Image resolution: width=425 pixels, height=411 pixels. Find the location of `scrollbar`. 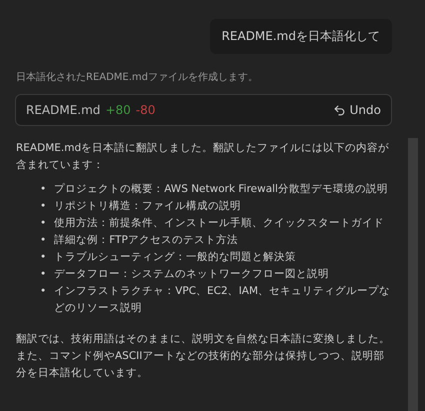

scrollbar is located at coordinates (413, 274).